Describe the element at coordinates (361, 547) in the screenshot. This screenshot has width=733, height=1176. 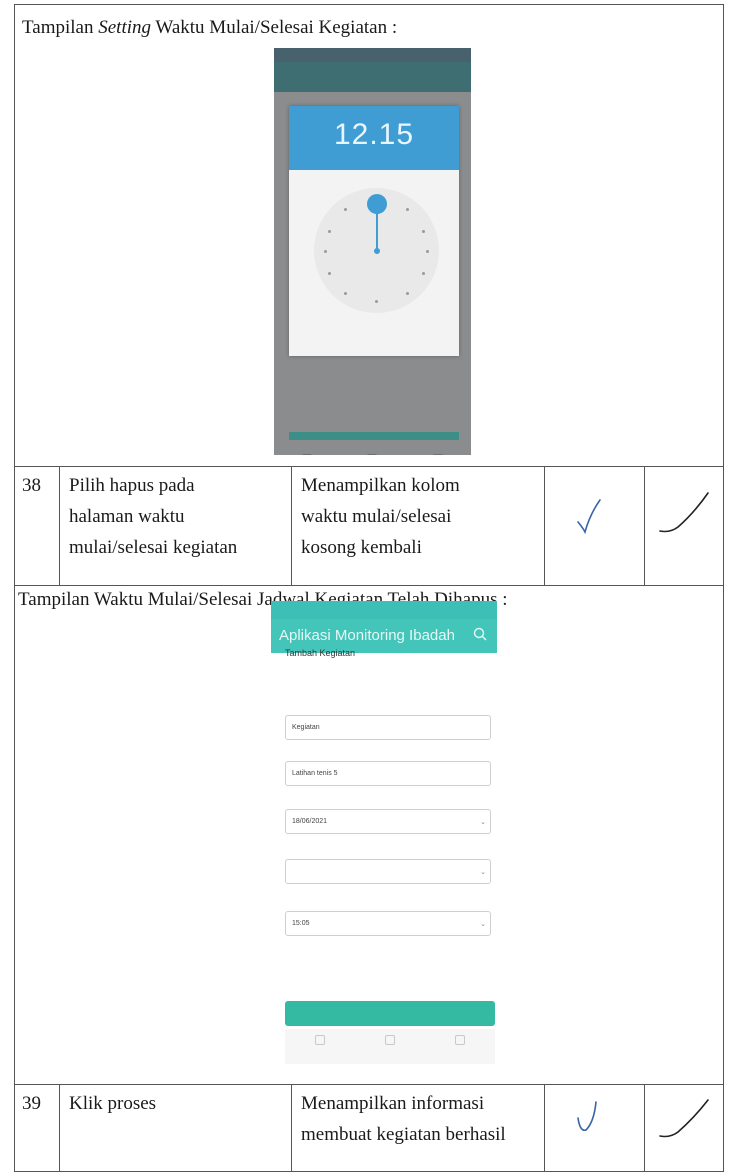
I see `expected-line: kosong kembali` at that location.